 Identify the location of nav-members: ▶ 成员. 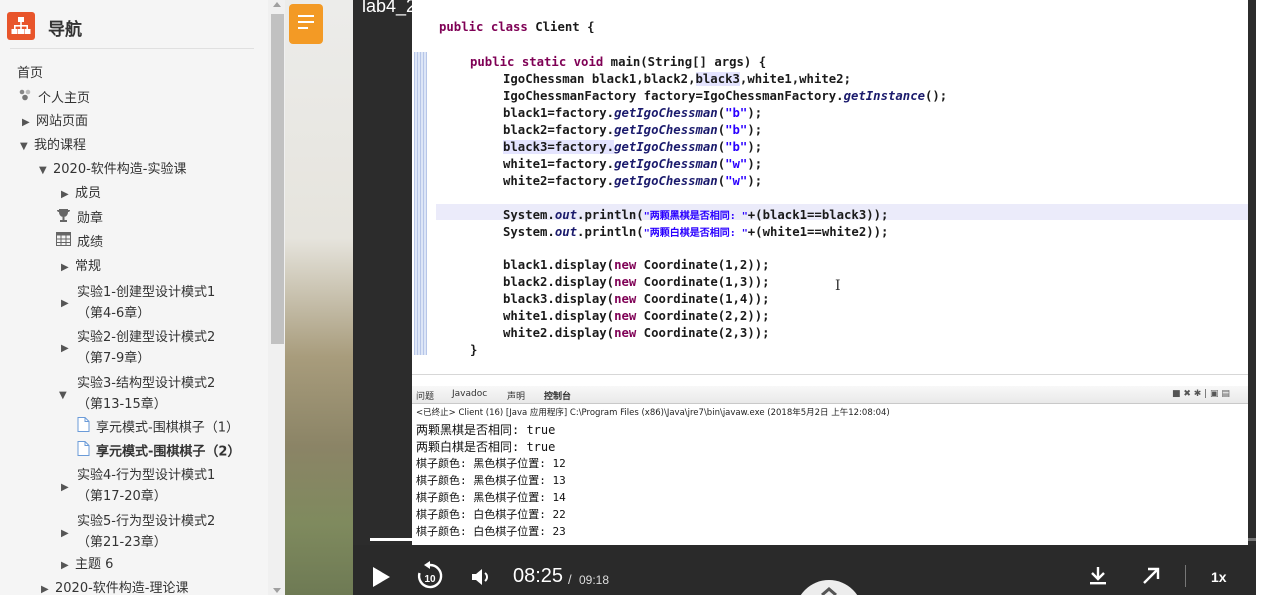
(81, 194).